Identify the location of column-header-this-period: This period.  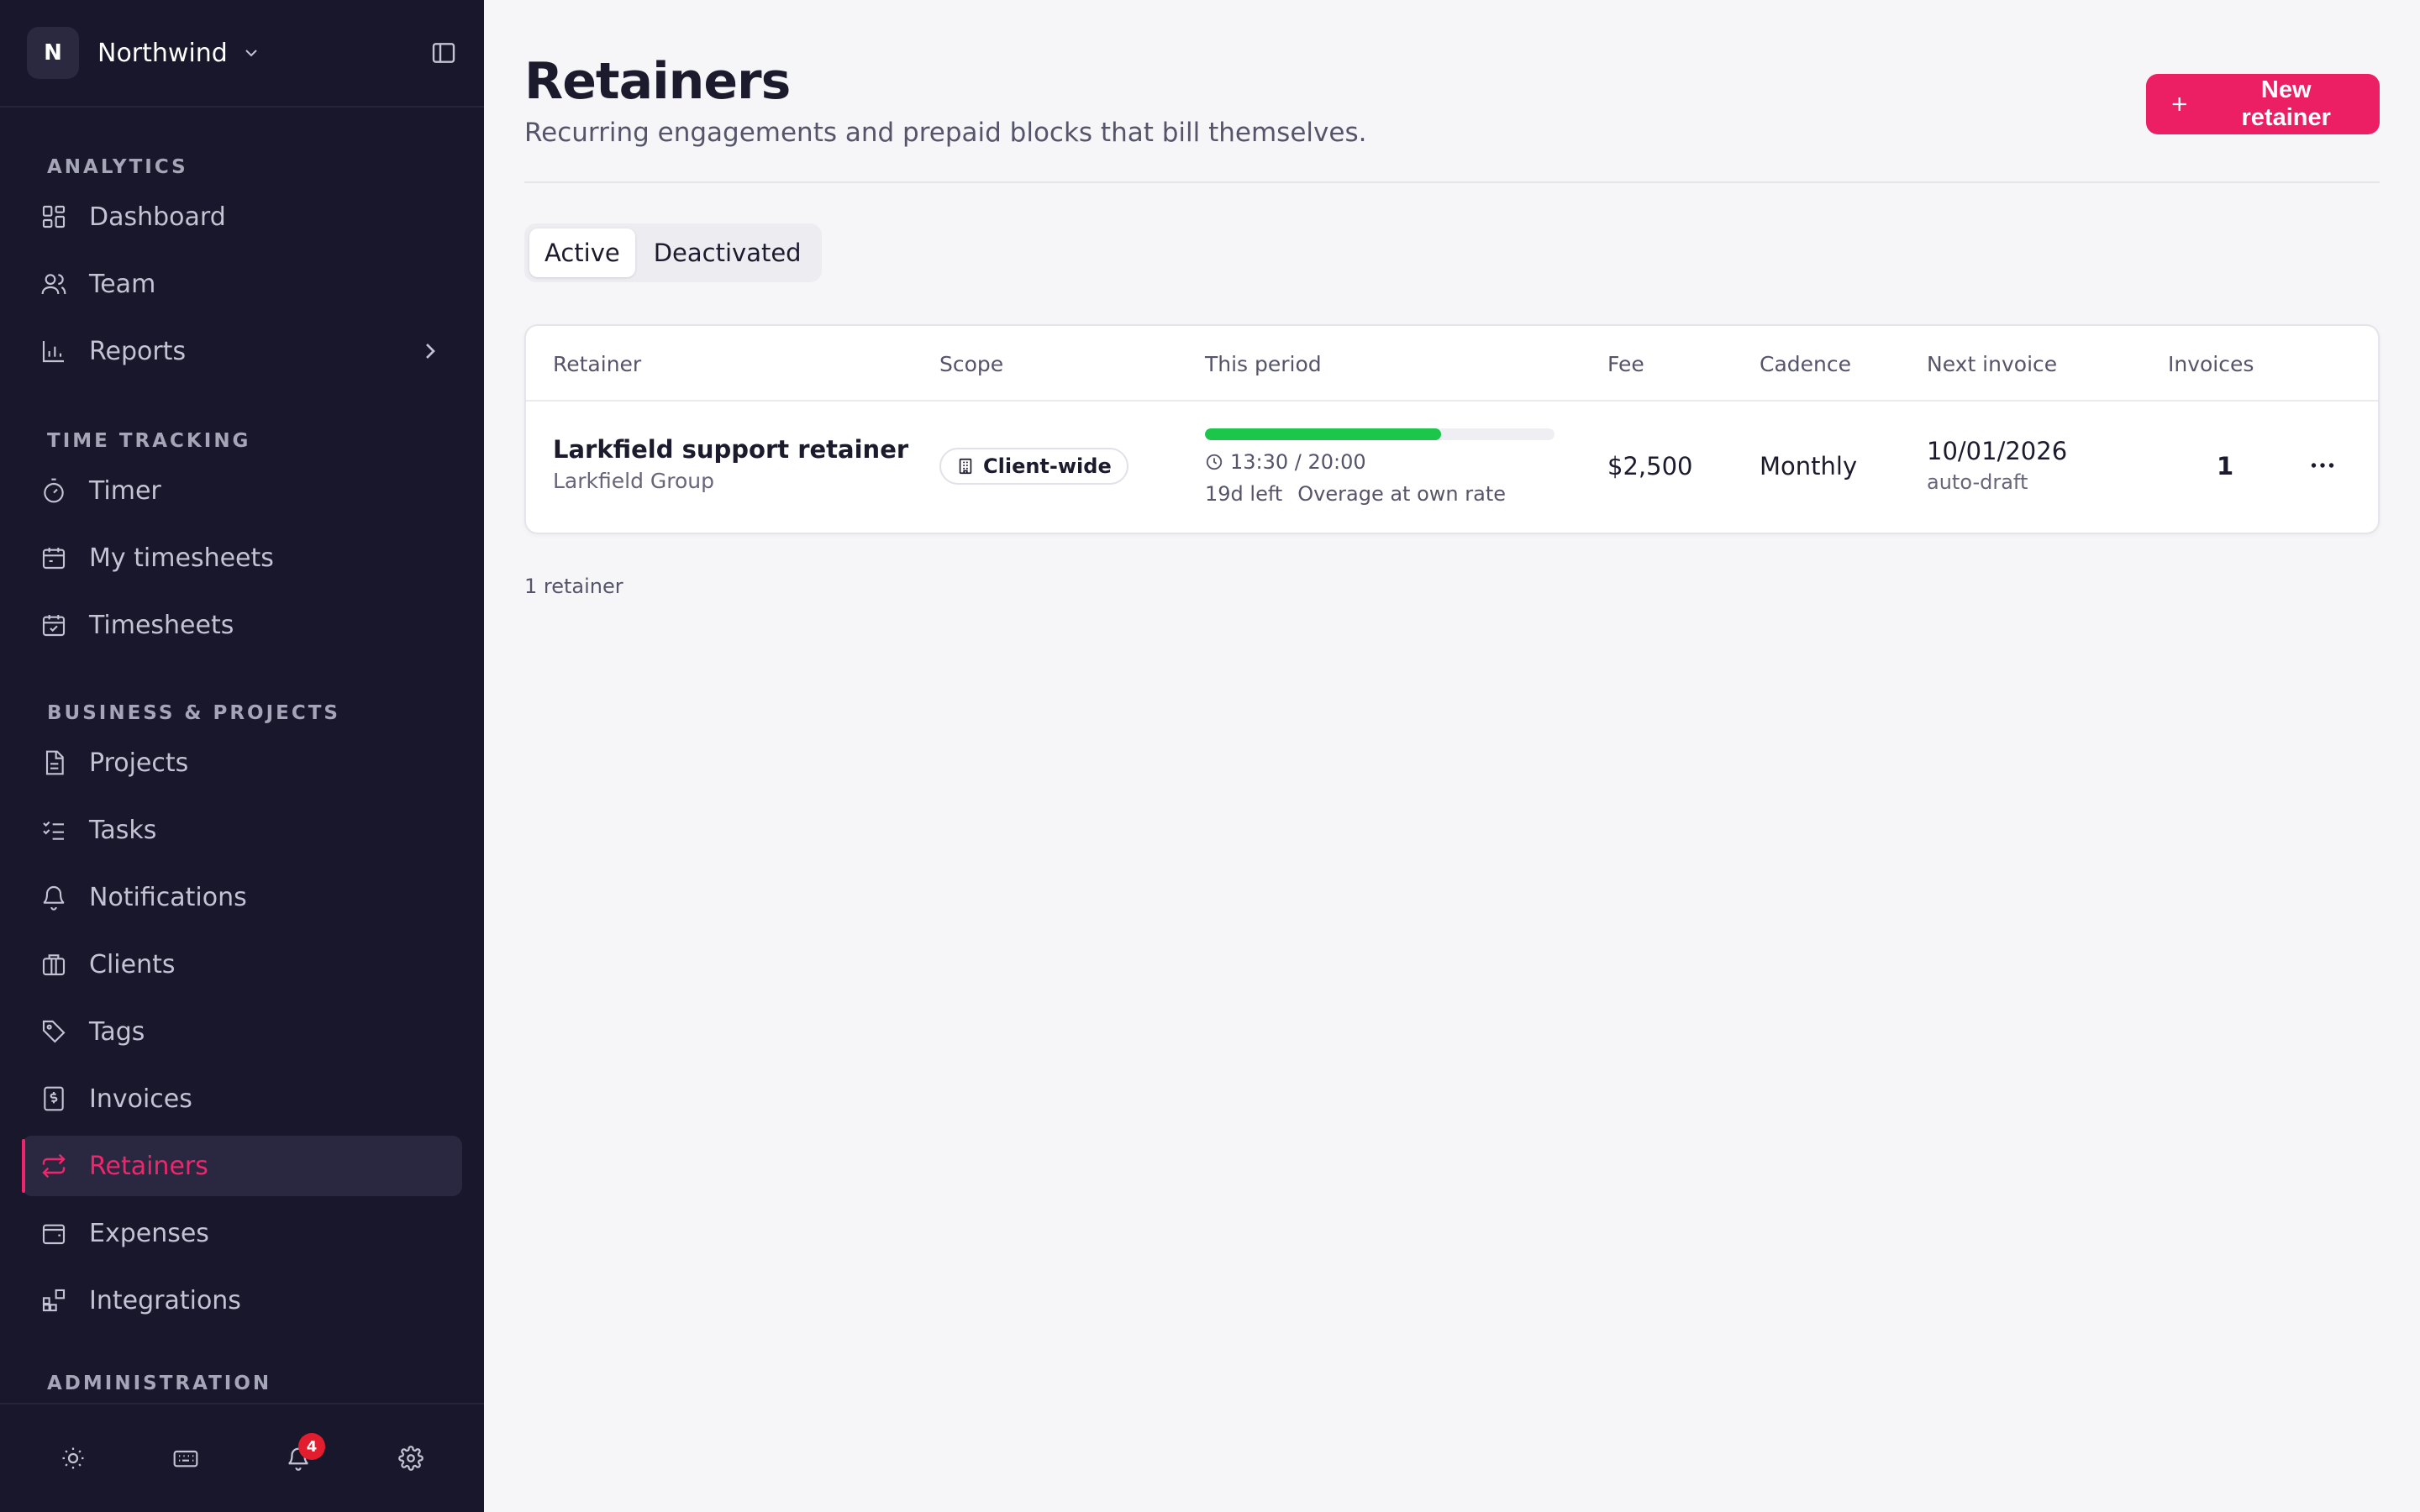
(1263, 364).